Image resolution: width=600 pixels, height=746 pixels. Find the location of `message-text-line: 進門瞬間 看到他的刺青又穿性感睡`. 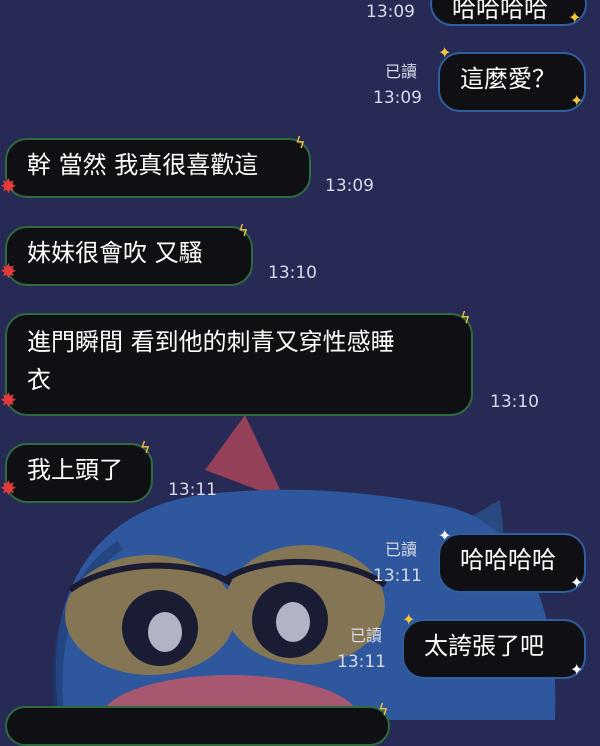

message-text-line: 進門瞬間 看到他的刺青又穿性感睡 is located at coordinates (211, 342).